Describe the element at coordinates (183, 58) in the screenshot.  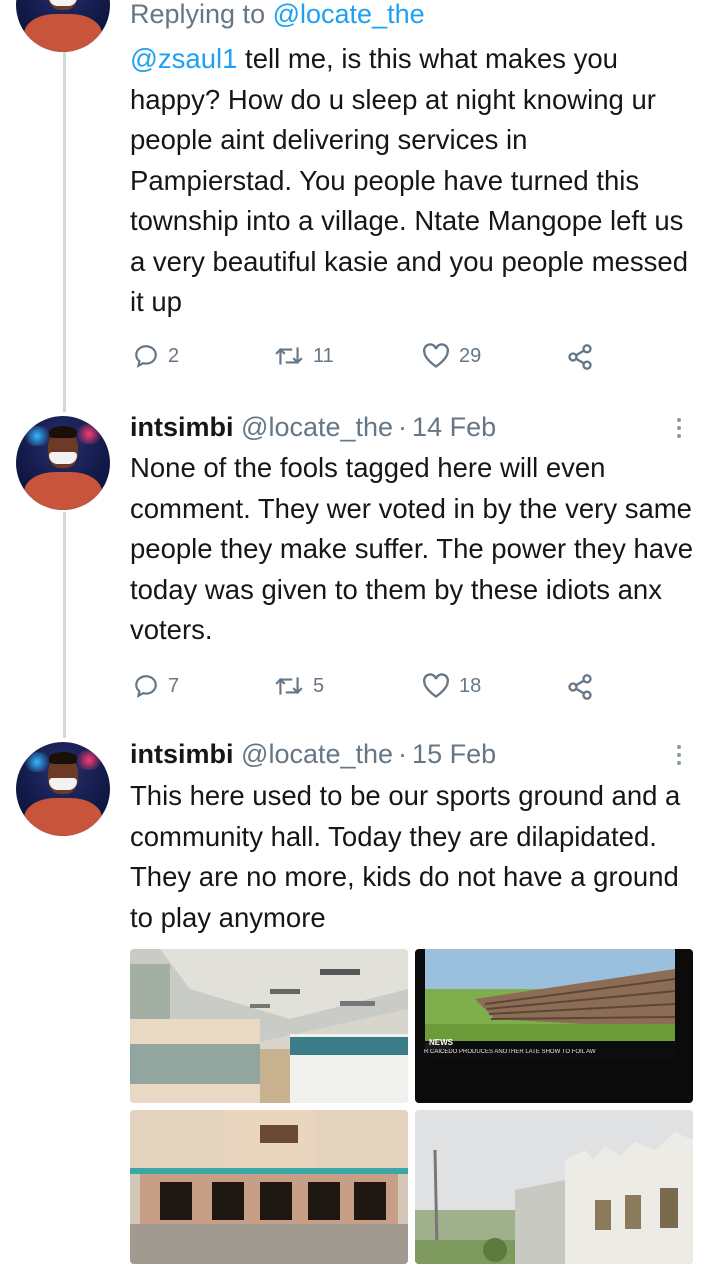
I see `mention-link: @zsaul1` at that location.